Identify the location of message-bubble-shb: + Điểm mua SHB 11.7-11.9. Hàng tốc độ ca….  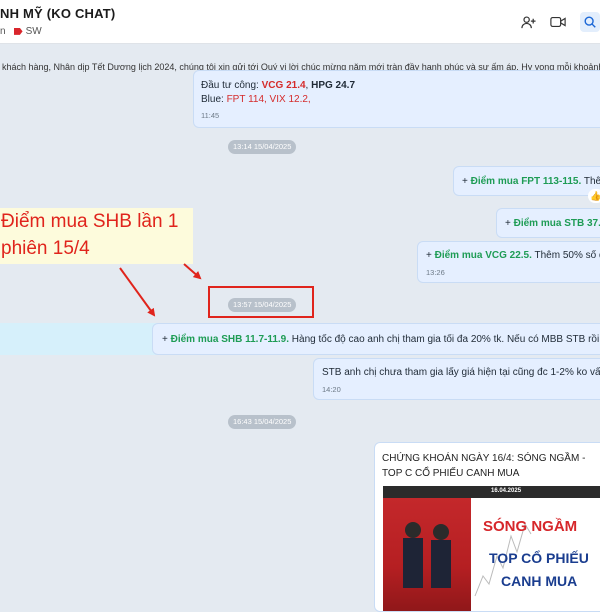
(376, 339).